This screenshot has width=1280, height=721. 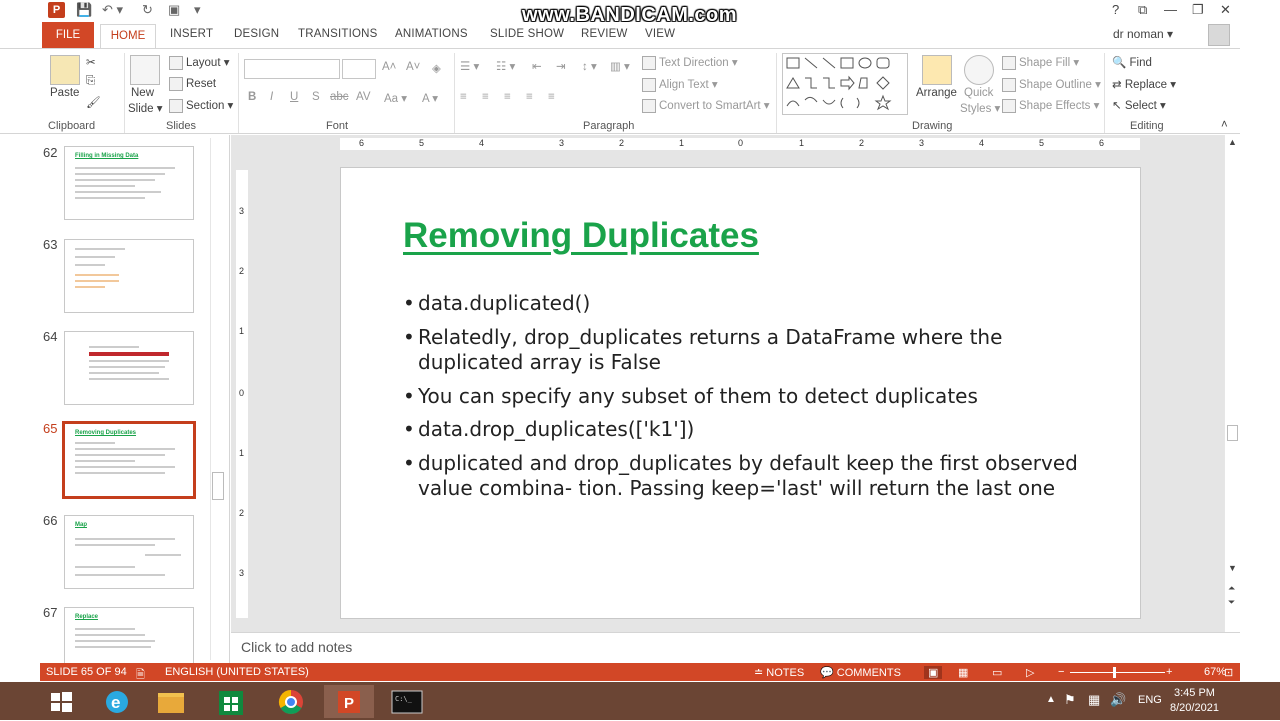 What do you see at coordinates (201, 105) in the screenshot?
I see `section-button: Section ▾` at bounding box center [201, 105].